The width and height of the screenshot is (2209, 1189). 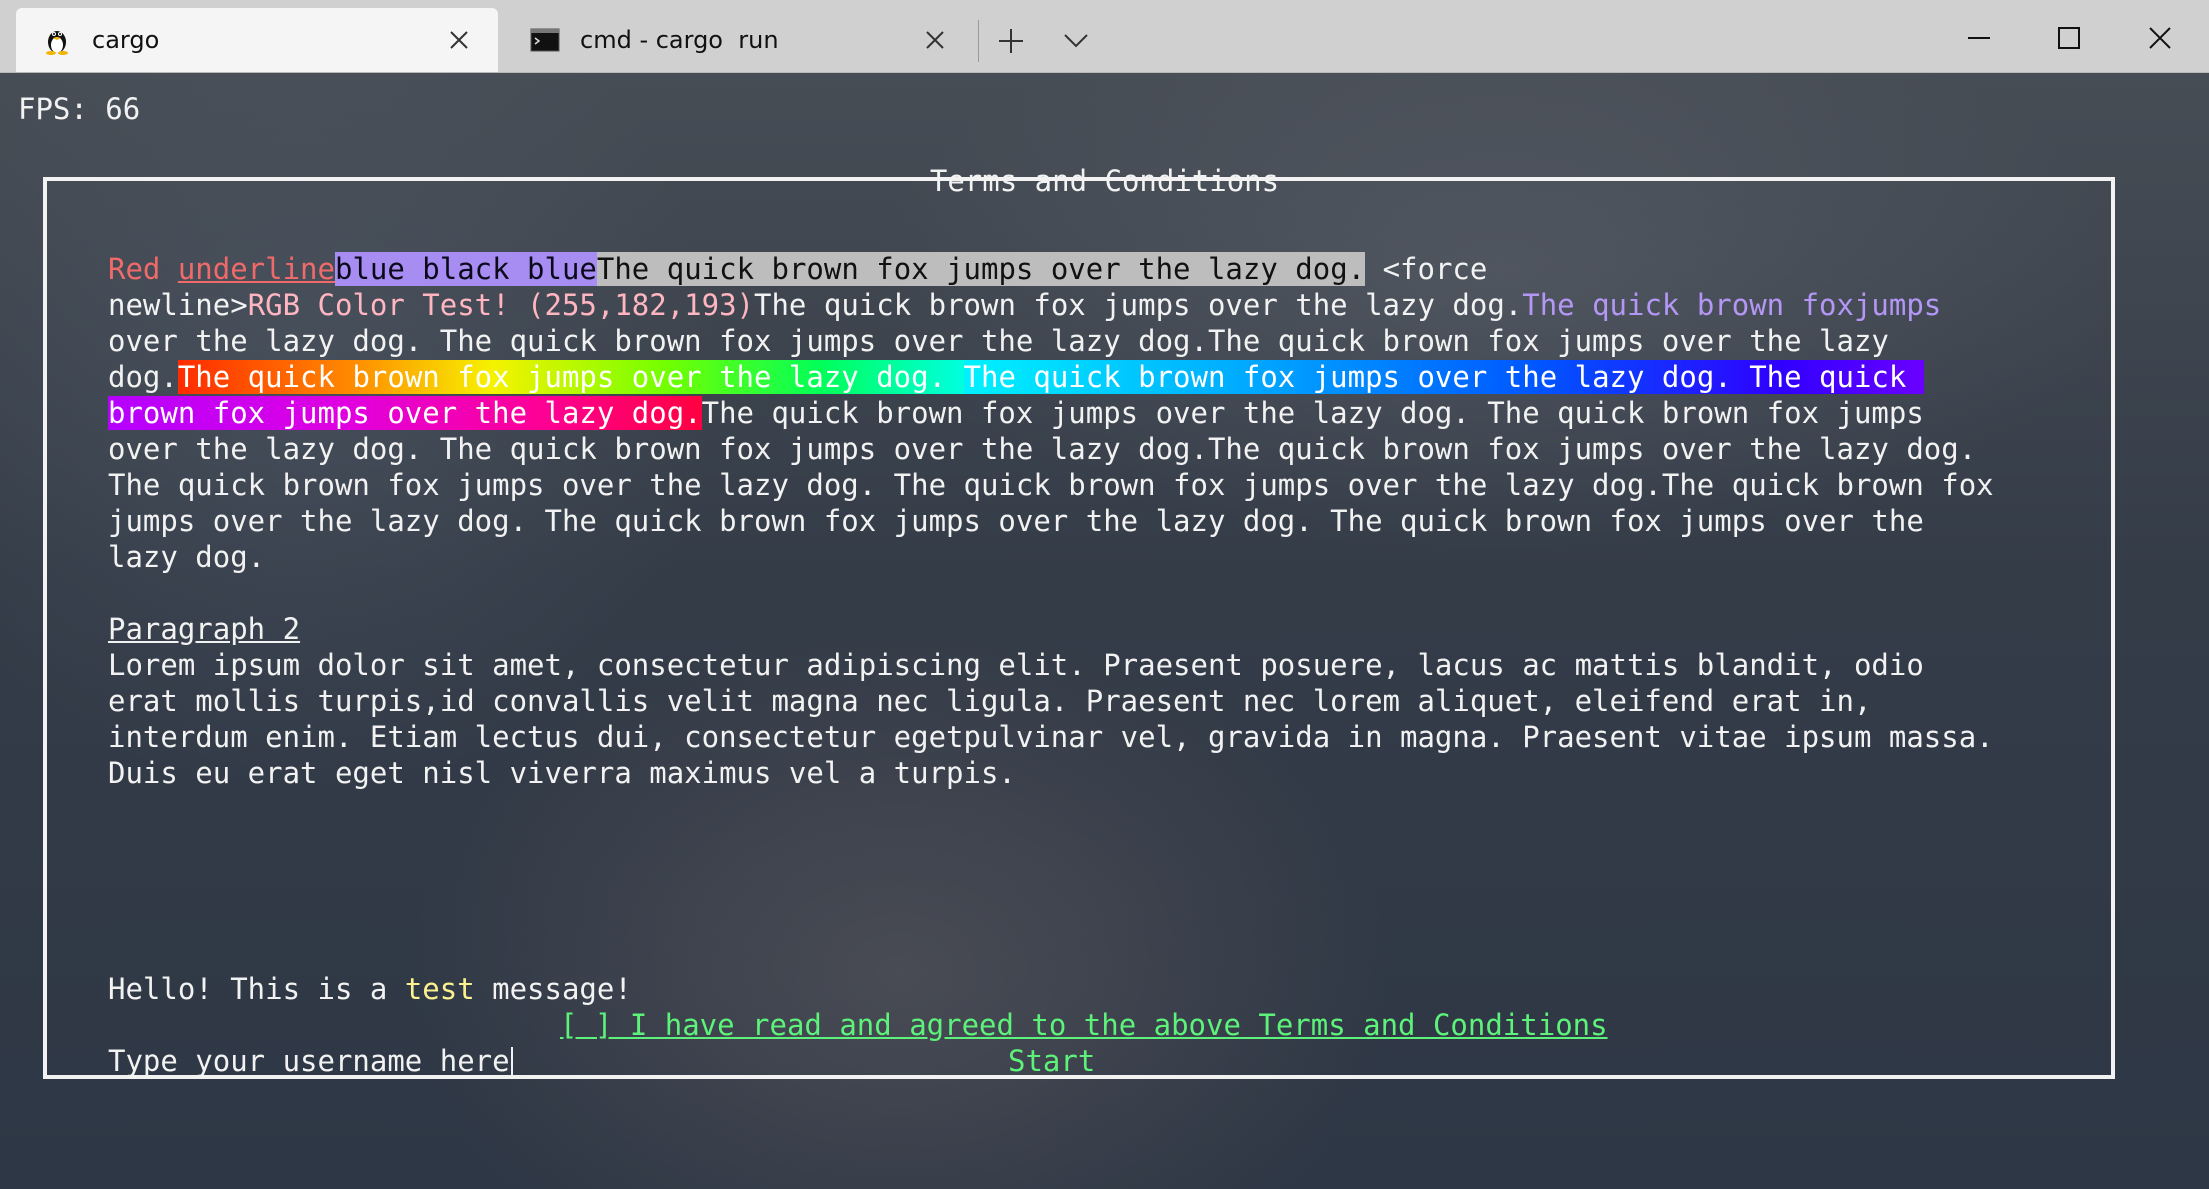 I want to click on underline-text: underline, so click(x=256, y=269).